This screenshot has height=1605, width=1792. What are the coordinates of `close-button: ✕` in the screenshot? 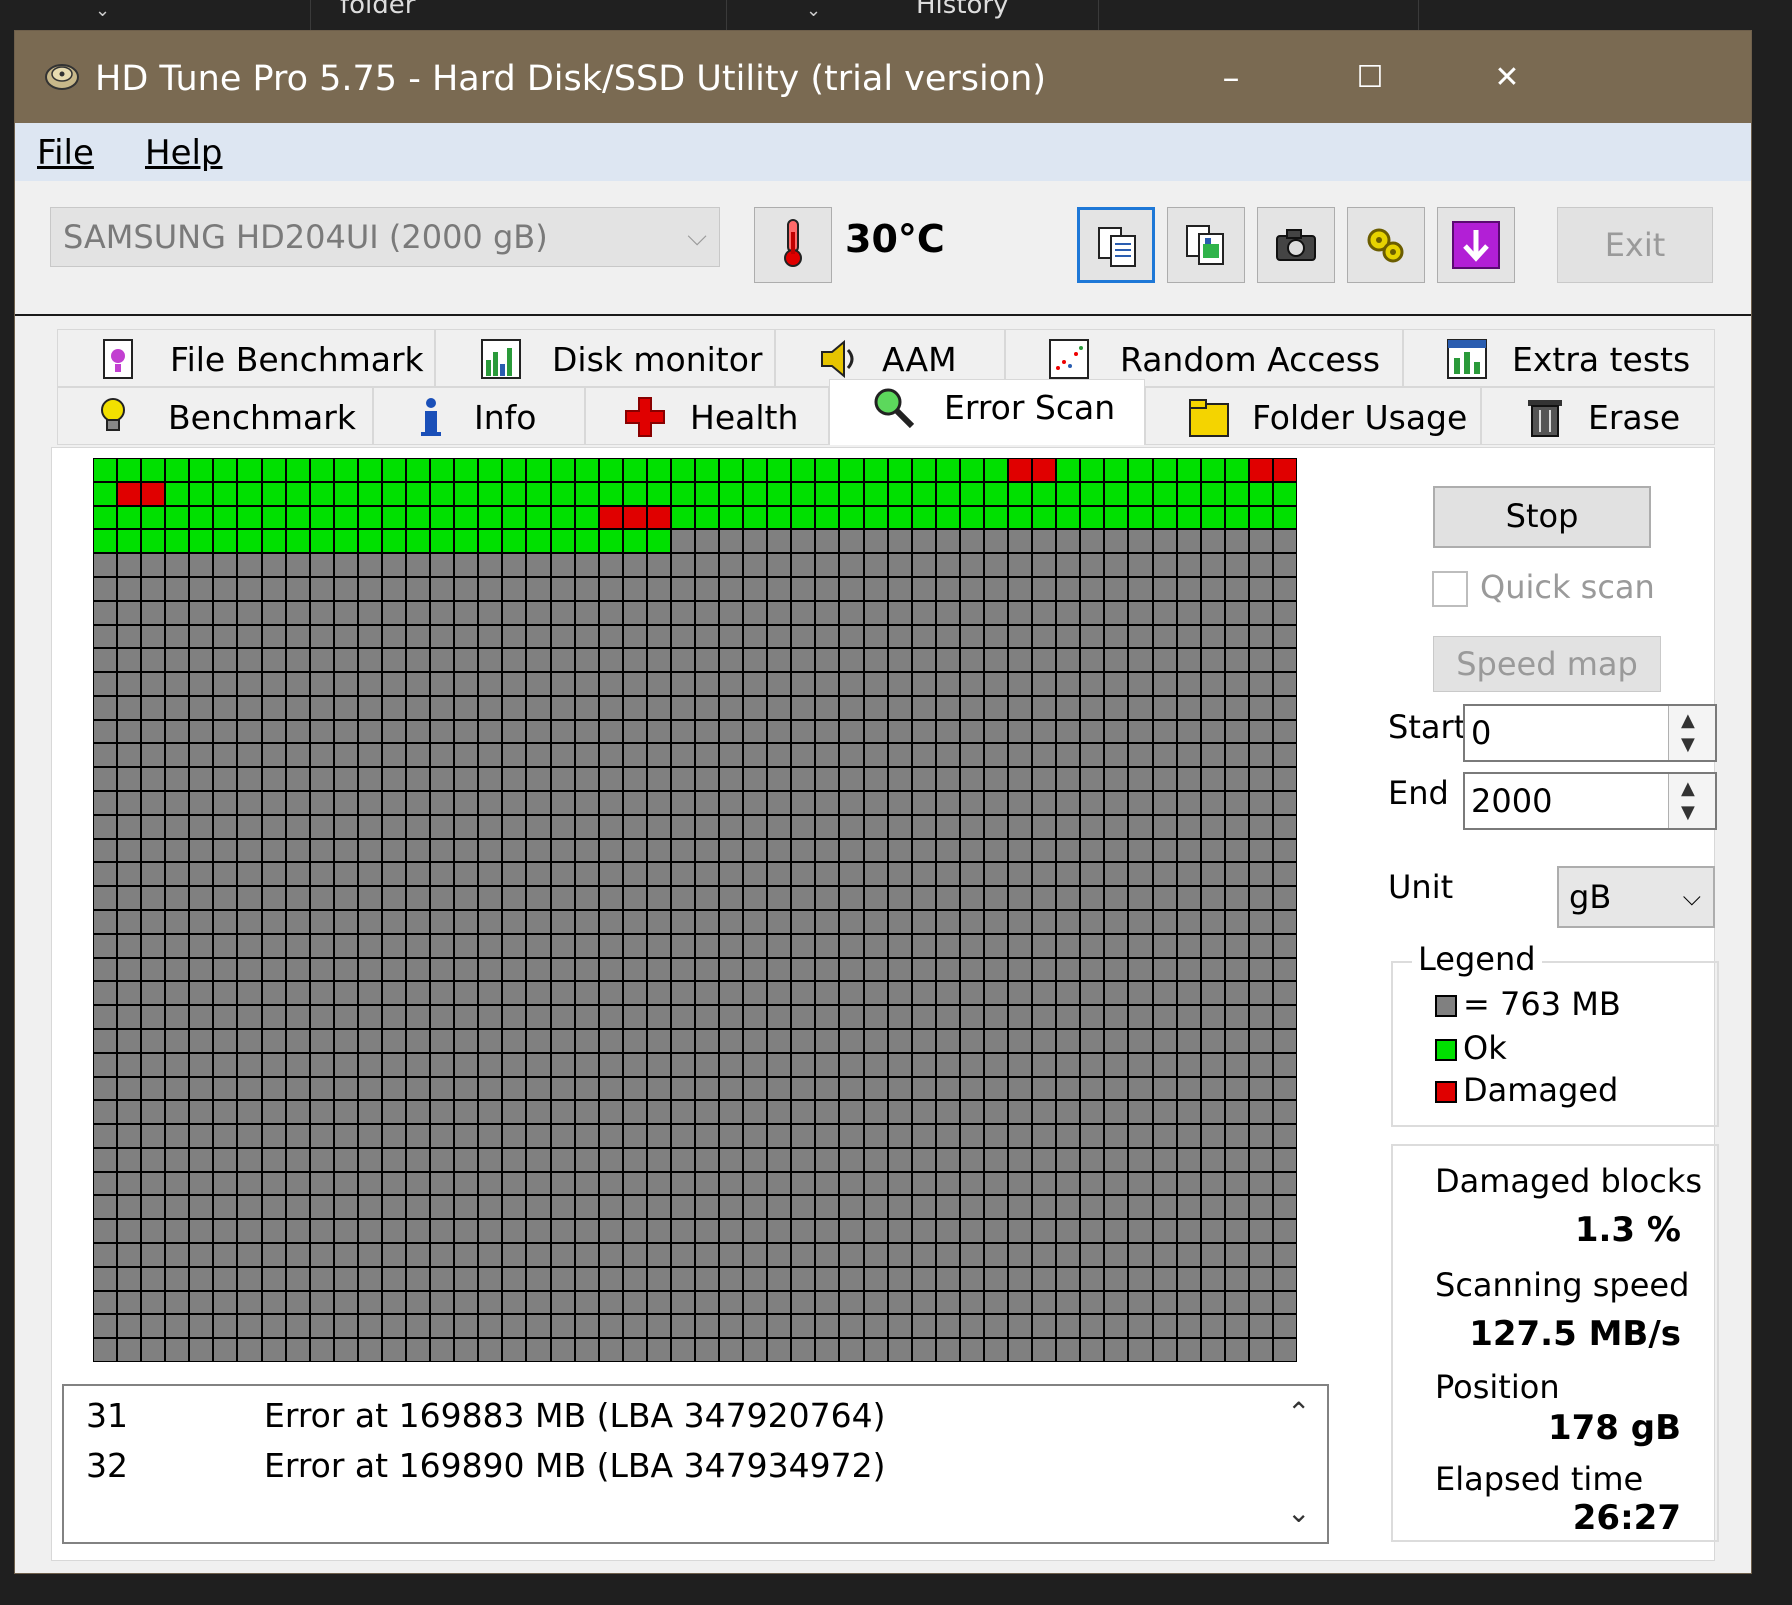 It's located at (1507, 78).